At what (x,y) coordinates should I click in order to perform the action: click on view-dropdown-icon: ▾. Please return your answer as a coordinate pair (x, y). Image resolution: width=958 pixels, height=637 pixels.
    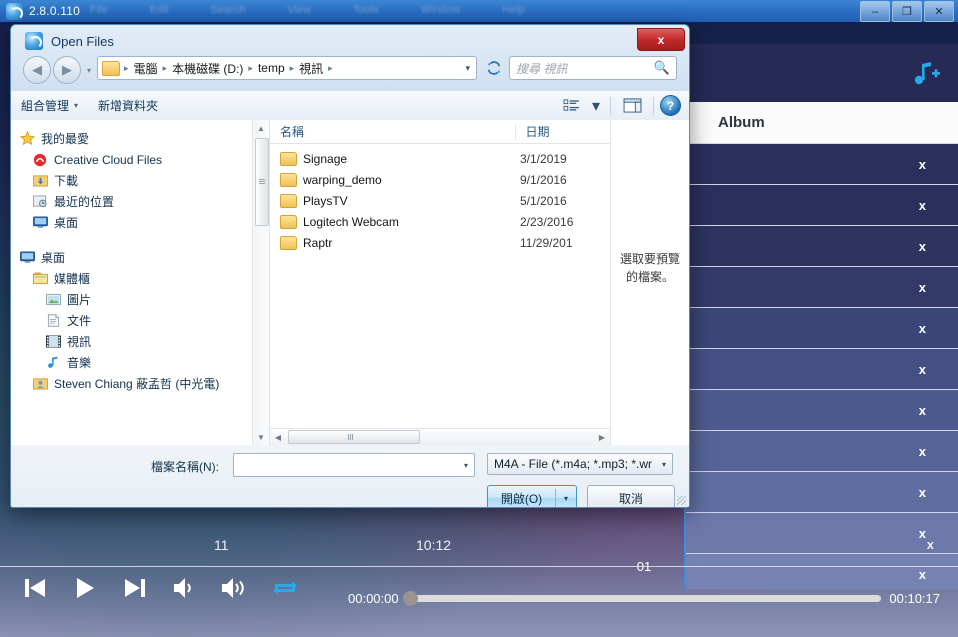
    Looking at the image, I should click on (596, 106).